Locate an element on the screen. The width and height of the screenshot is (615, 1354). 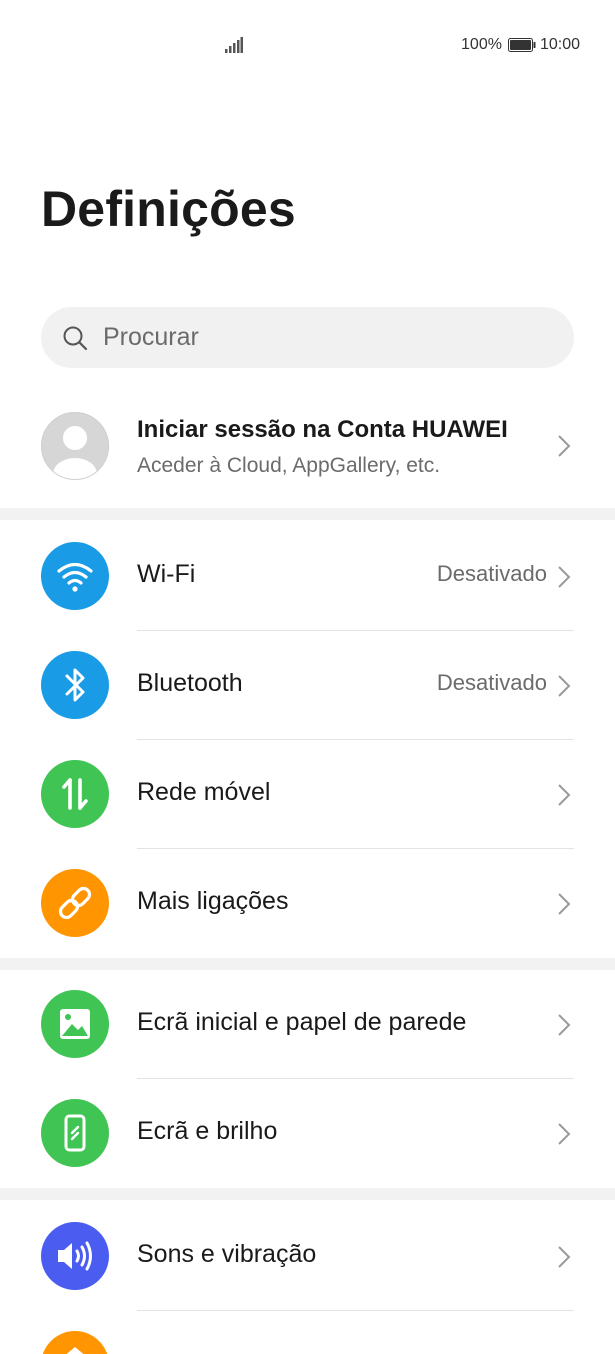
settings-item-wifi: Wi-Fi Desativado is located at coordinates (307, 576).